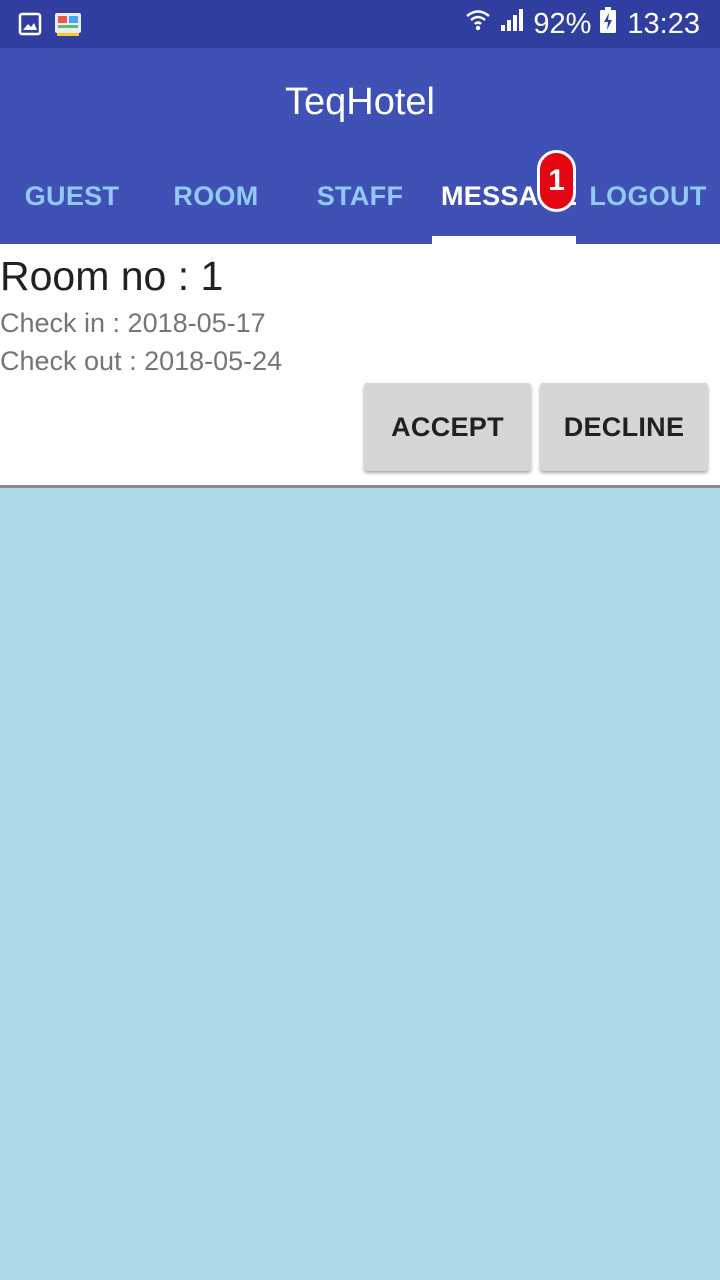  What do you see at coordinates (112, 276) in the screenshot?
I see `room-number: Room no : 1` at bounding box center [112, 276].